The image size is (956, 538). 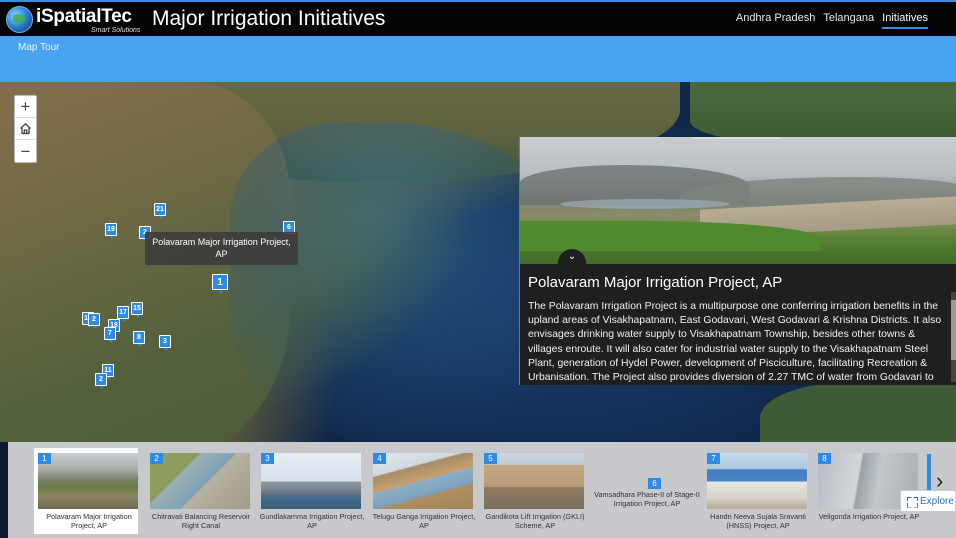 What do you see at coordinates (911, 501) in the screenshot?
I see `expand-icon` at bounding box center [911, 501].